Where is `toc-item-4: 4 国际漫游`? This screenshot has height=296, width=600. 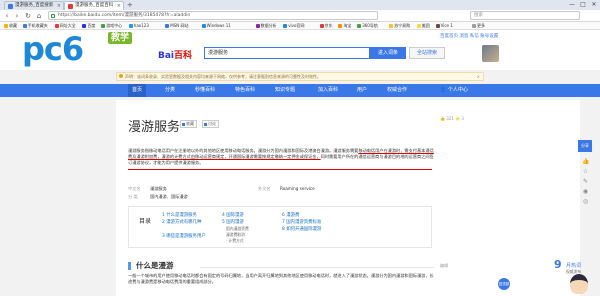 toc-item-4: 4 国际漫游 is located at coordinates (233, 215).